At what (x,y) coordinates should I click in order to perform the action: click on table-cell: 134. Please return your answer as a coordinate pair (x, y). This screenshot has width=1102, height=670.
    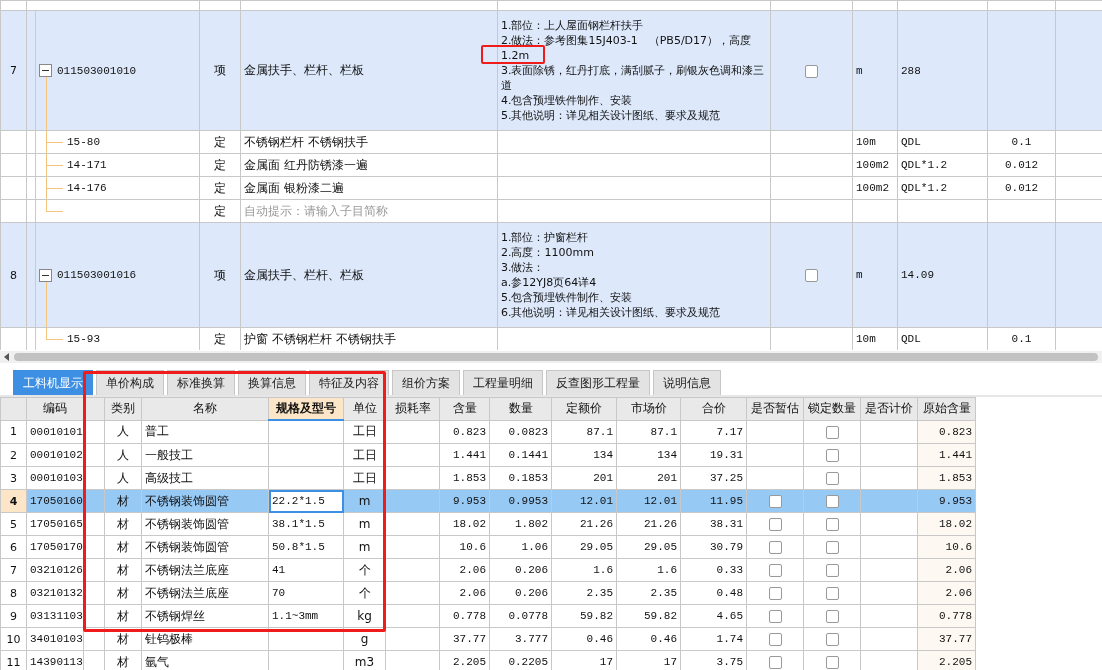
    Looking at the image, I should click on (584, 455).